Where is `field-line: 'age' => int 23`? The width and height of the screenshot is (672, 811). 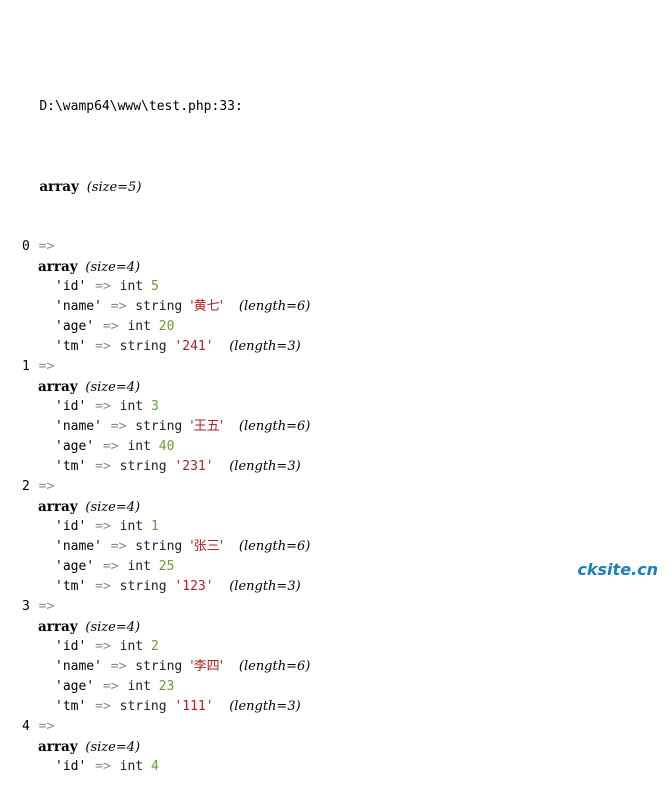 field-line: 'age' => int 23 is located at coordinates (336, 687).